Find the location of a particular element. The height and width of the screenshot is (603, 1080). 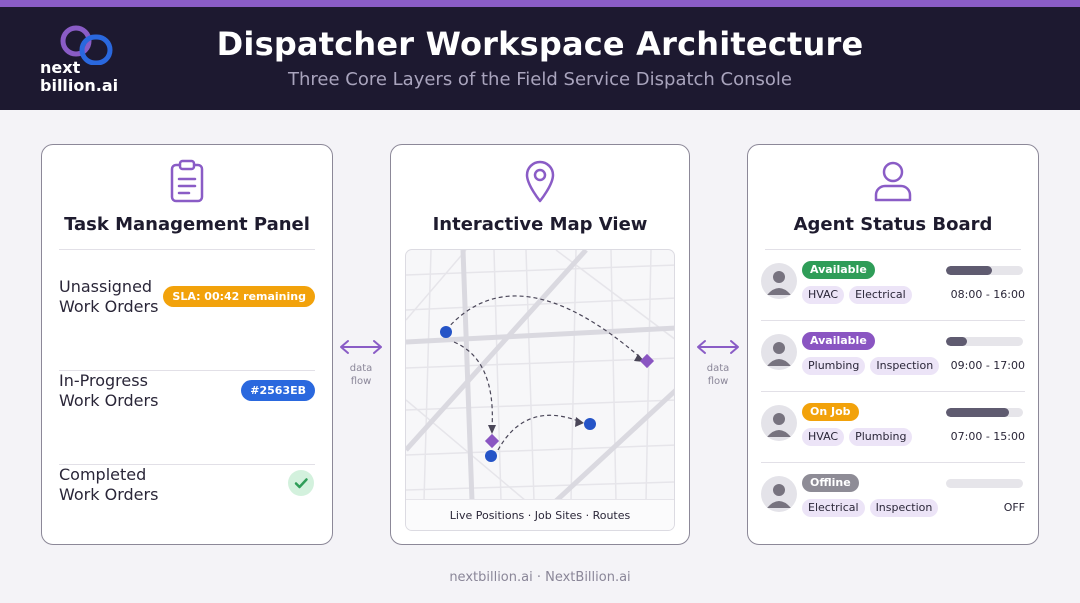

shift-hours: 09:00 - 17:00 is located at coordinates (987, 365).